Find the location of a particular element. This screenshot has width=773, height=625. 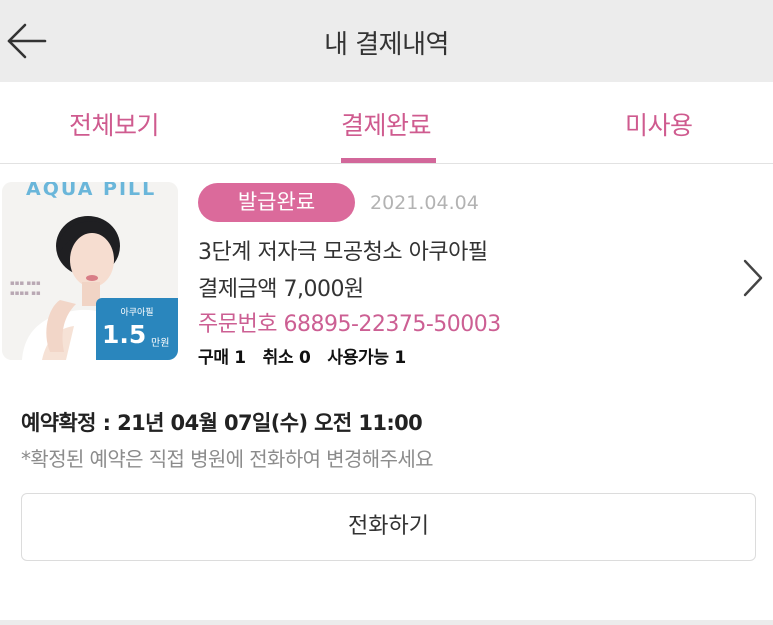

call-button: 전화하기 is located at coordinates (388, 527).